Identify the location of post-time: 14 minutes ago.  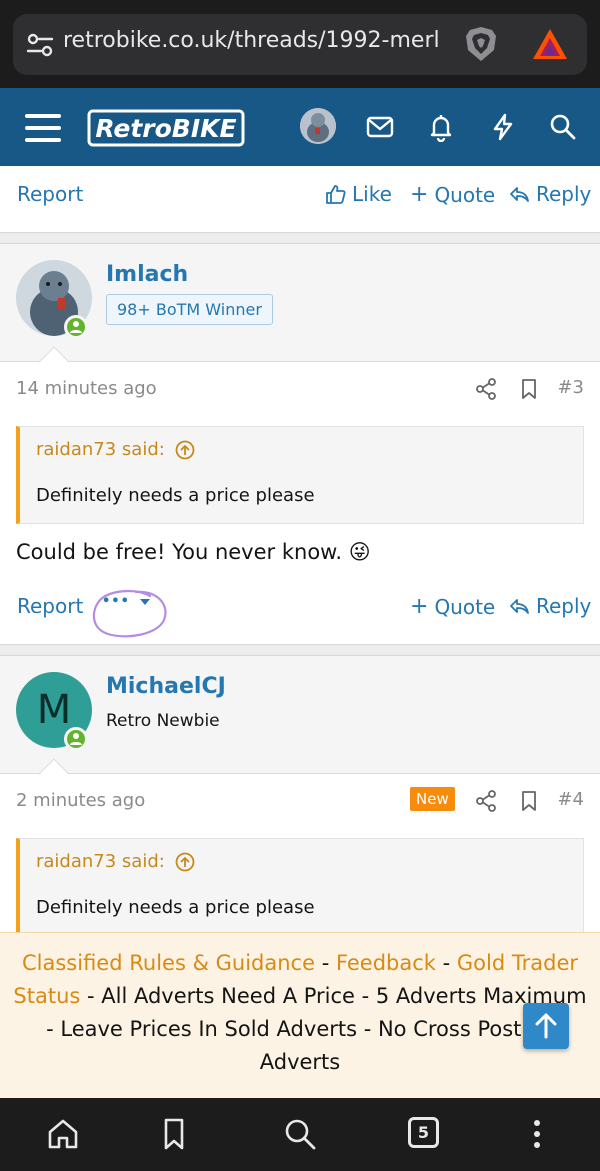
(86, 388).